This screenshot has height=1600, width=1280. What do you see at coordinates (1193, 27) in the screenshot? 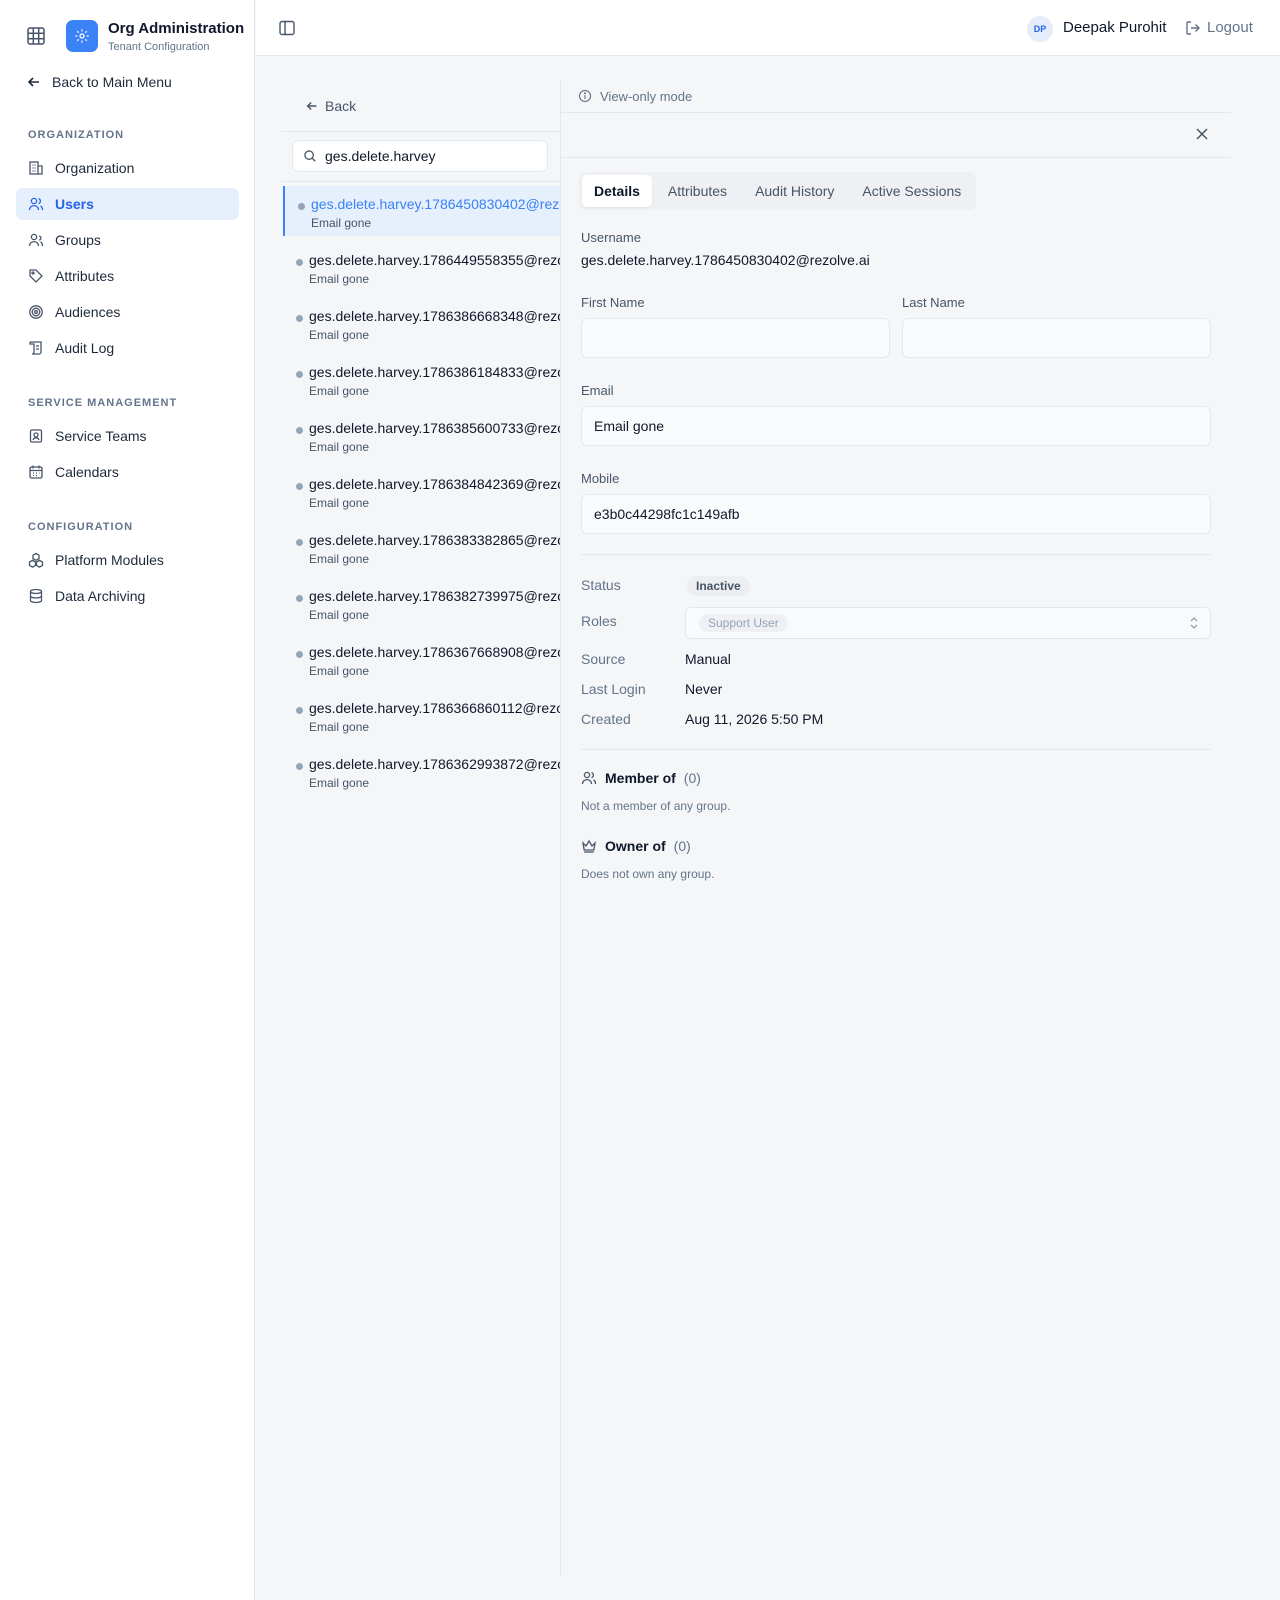
I see `logout-icon` at bounding box center [1193, 27].